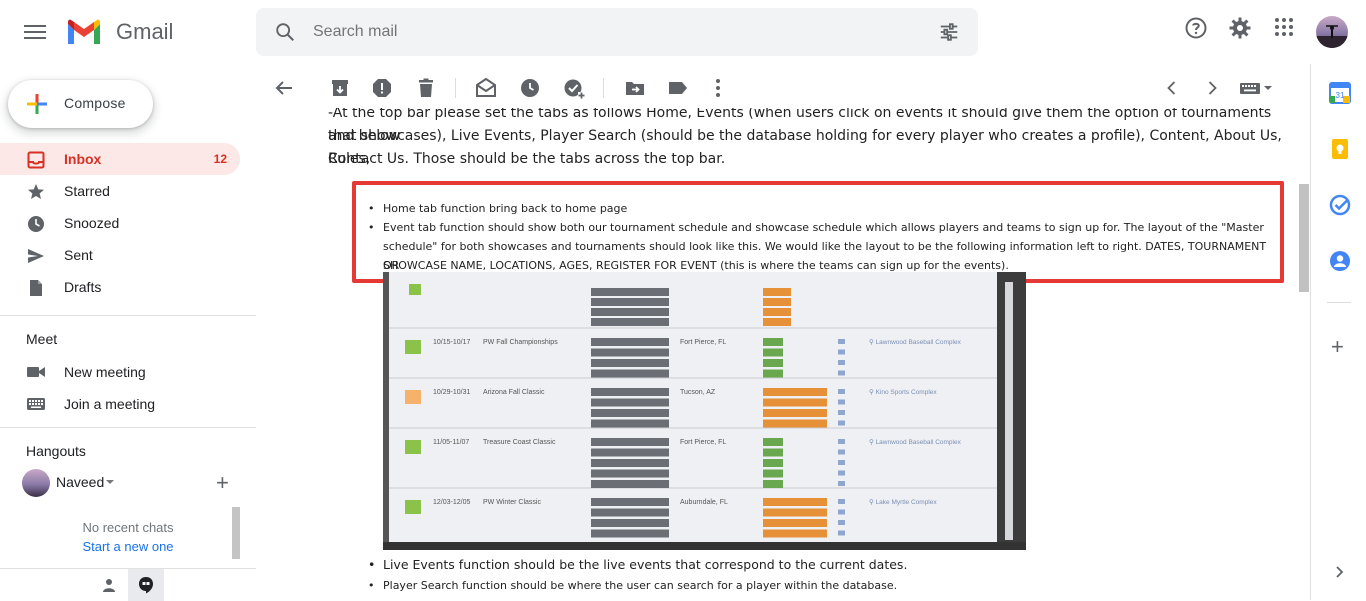 The height and width of the screenshot is (601, 1366). What do you see at coordinates (128, 427) in the screenshot?
I see `sidebar-divider` at bounding box center [128, 427].